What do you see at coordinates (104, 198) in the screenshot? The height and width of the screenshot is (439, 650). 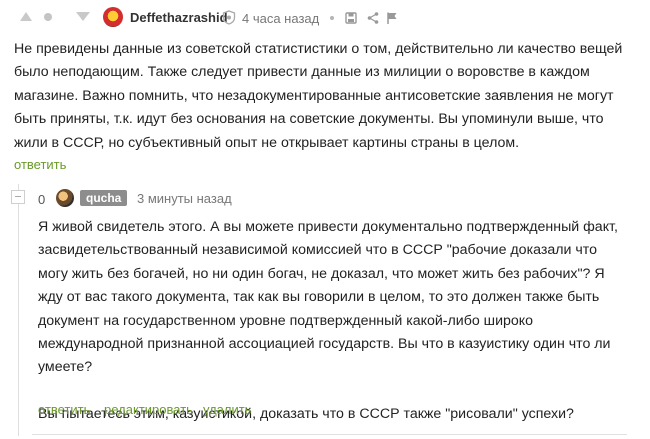 I see `reply-author: qucha` at bounding box center [104, 198].